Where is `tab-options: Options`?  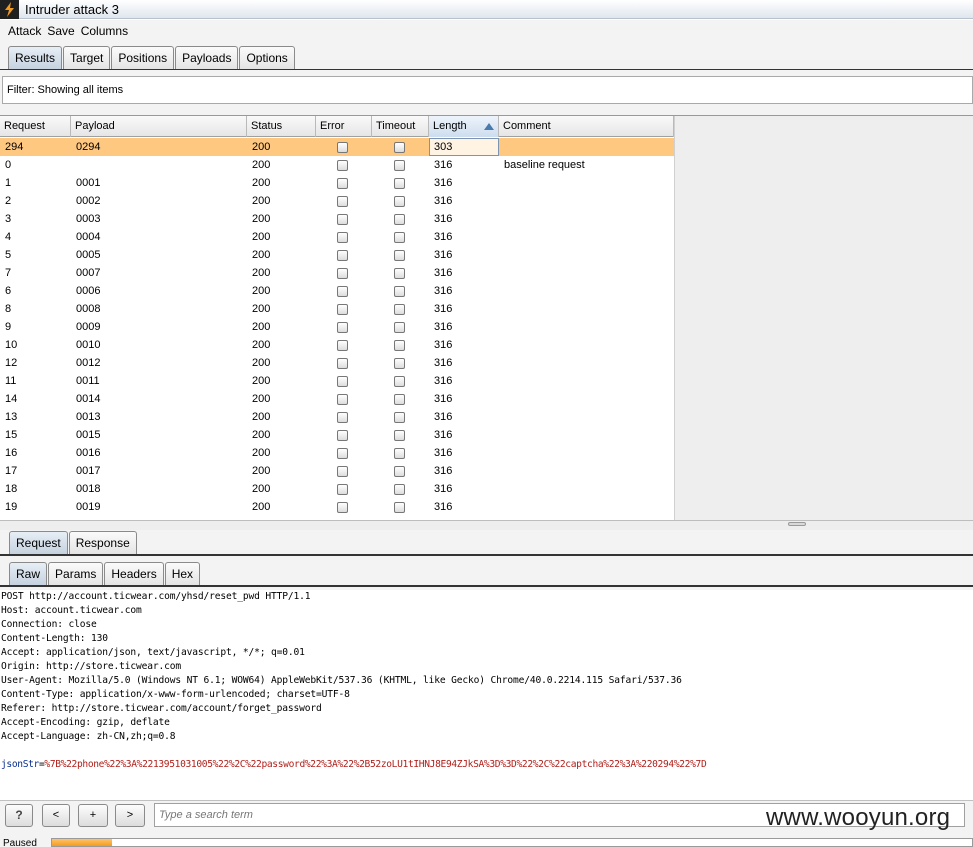 tab-options: Options is located at coordinates (267, 57).